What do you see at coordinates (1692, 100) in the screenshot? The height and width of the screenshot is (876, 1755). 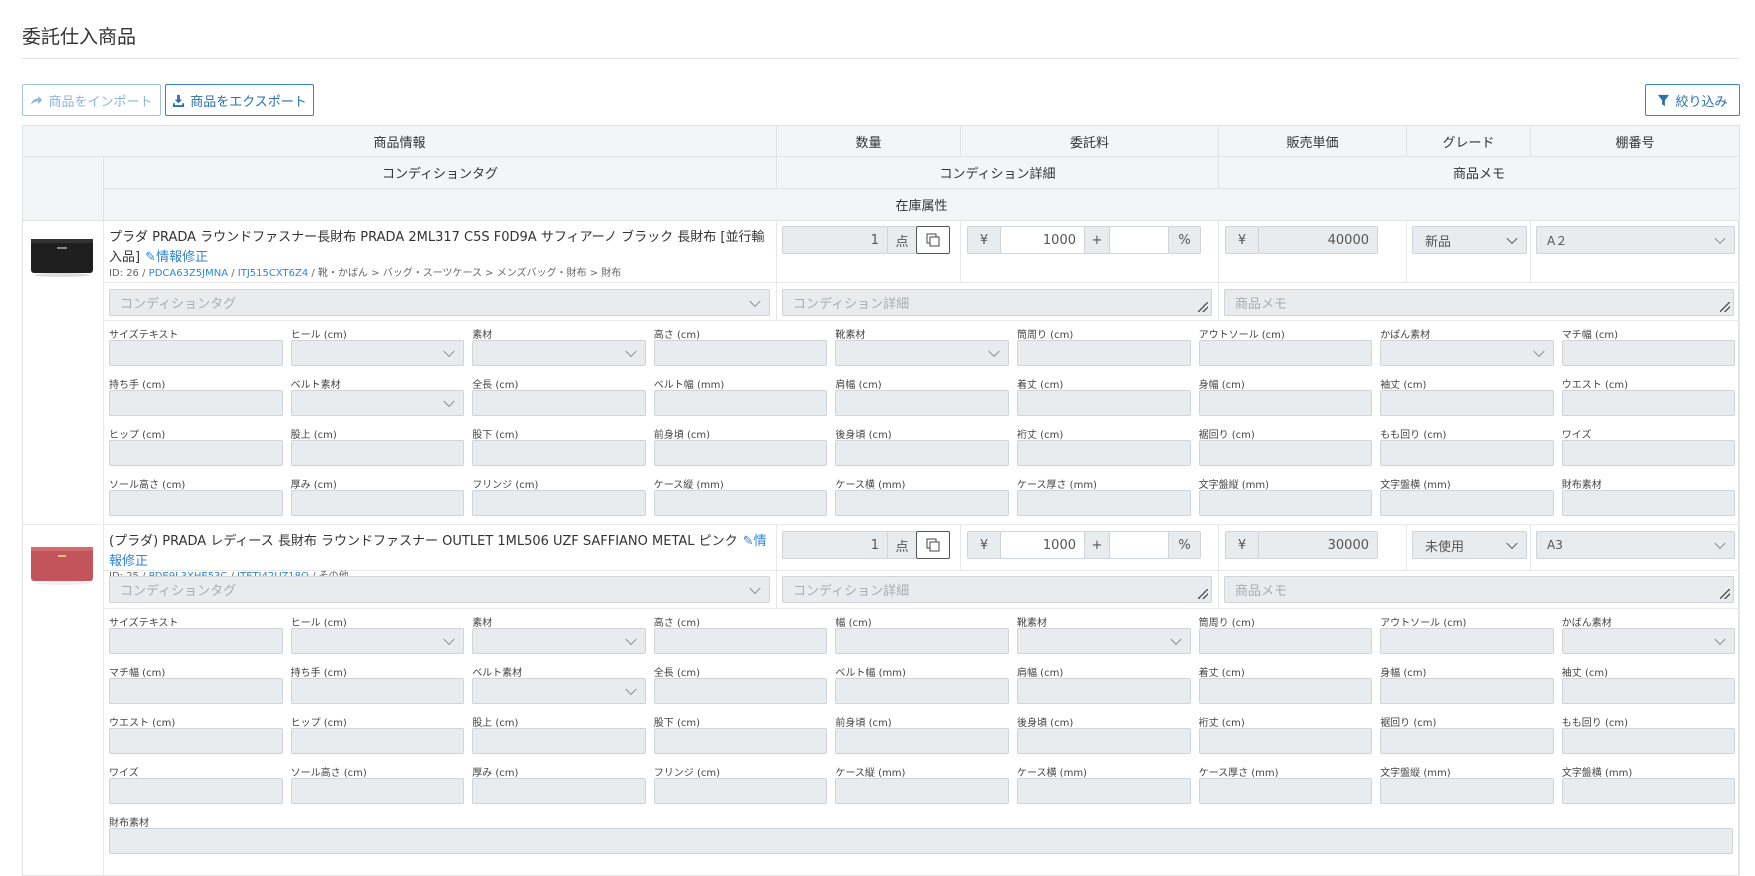 I see `filter-button: 絞り込み` at bounding box center [1692, 100].